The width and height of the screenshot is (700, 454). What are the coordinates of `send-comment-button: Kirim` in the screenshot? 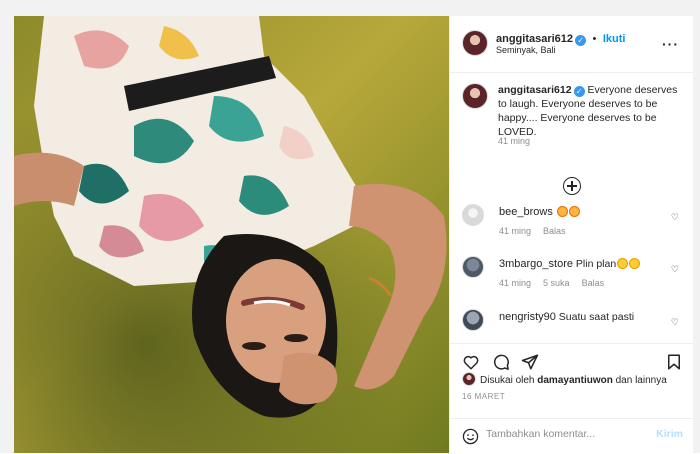 It's located at (669, 434).